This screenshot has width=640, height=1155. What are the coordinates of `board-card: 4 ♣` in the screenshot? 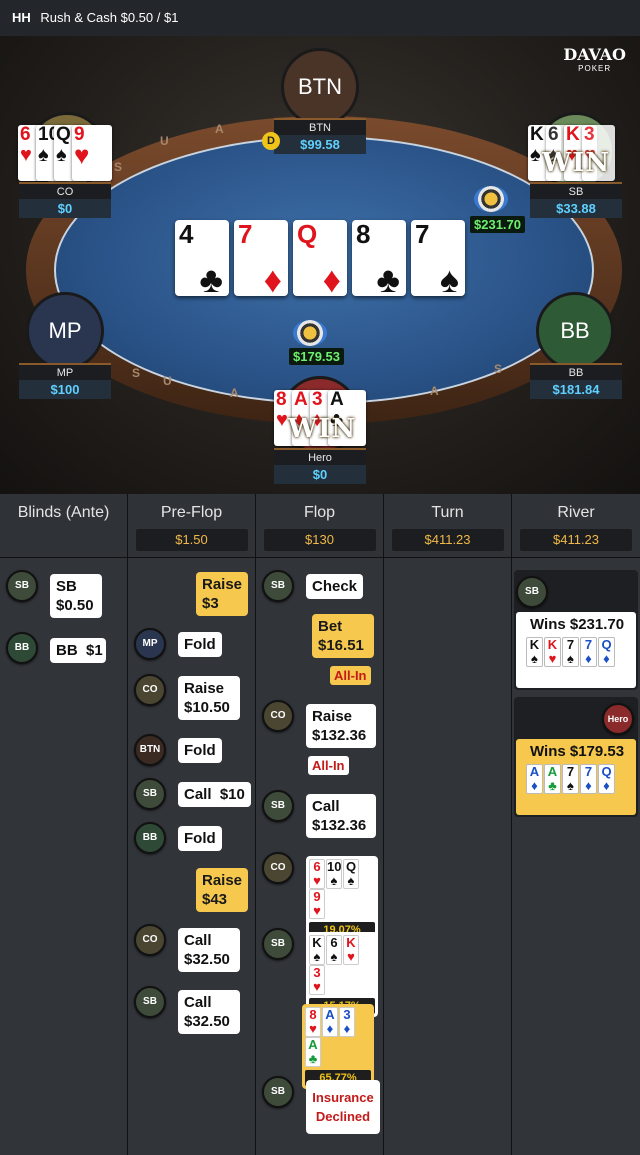 It's located at (202, 259).